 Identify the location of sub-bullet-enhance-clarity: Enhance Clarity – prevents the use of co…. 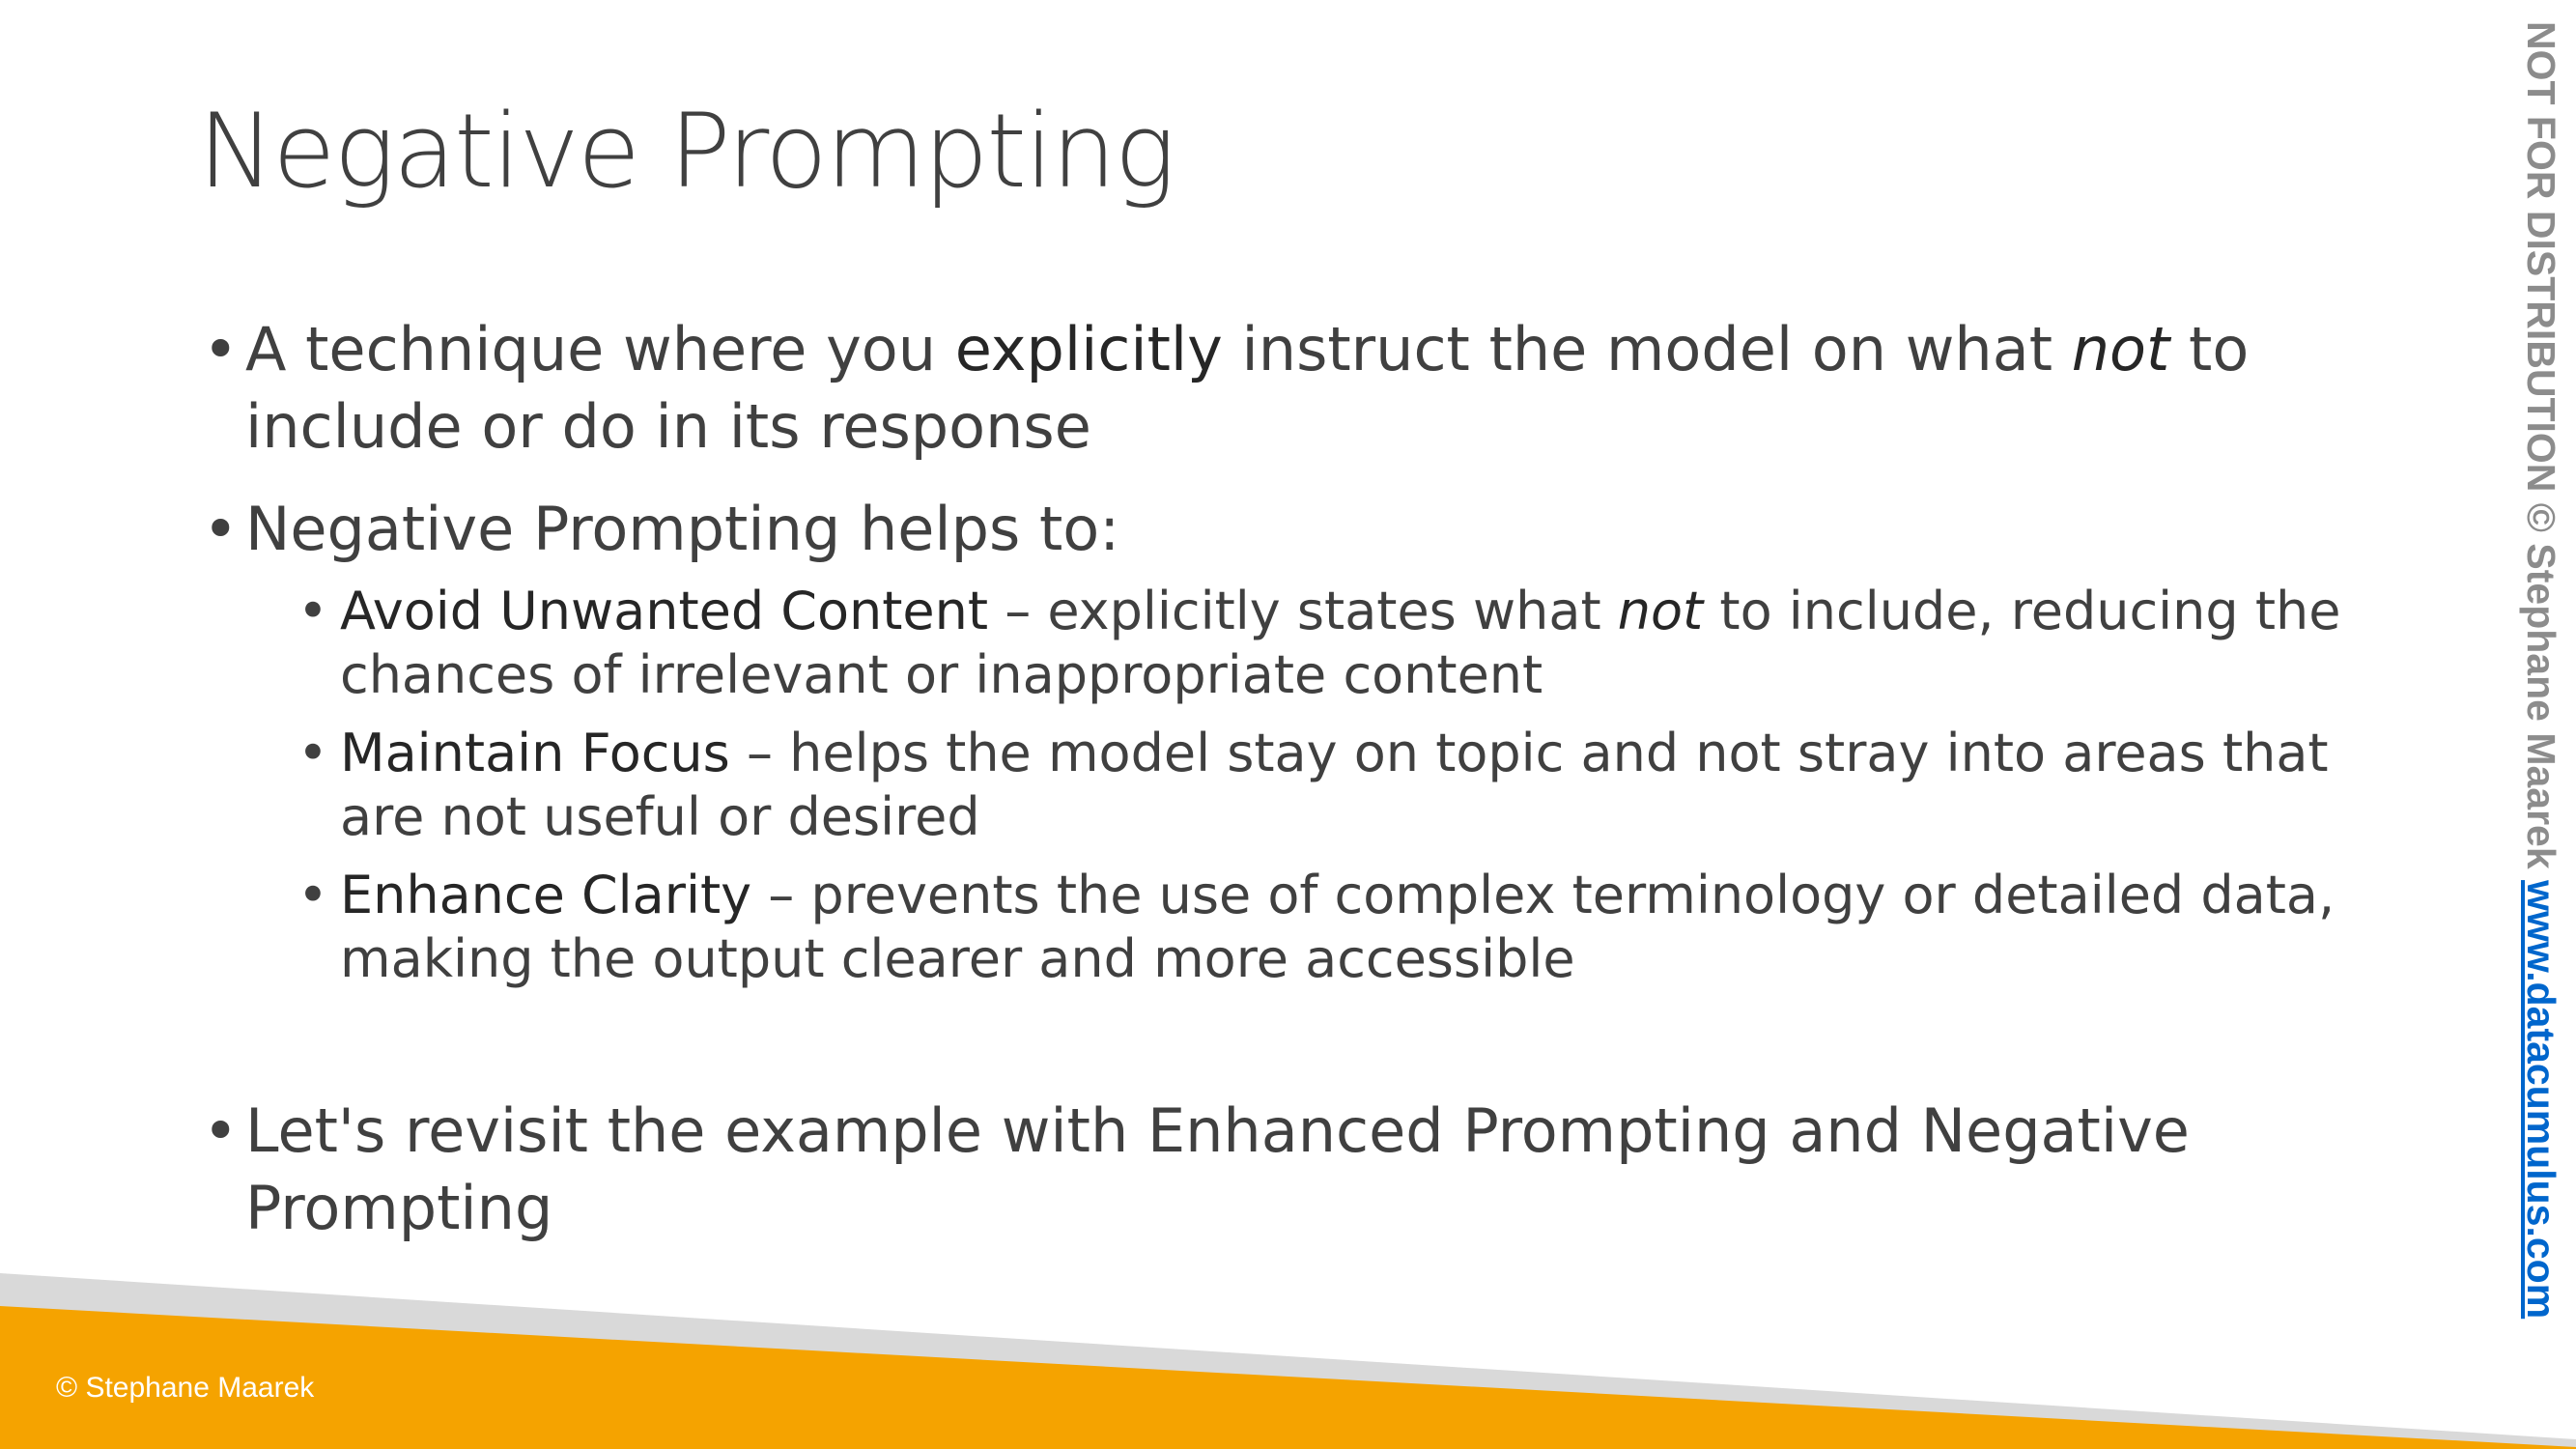
(1361, 927).